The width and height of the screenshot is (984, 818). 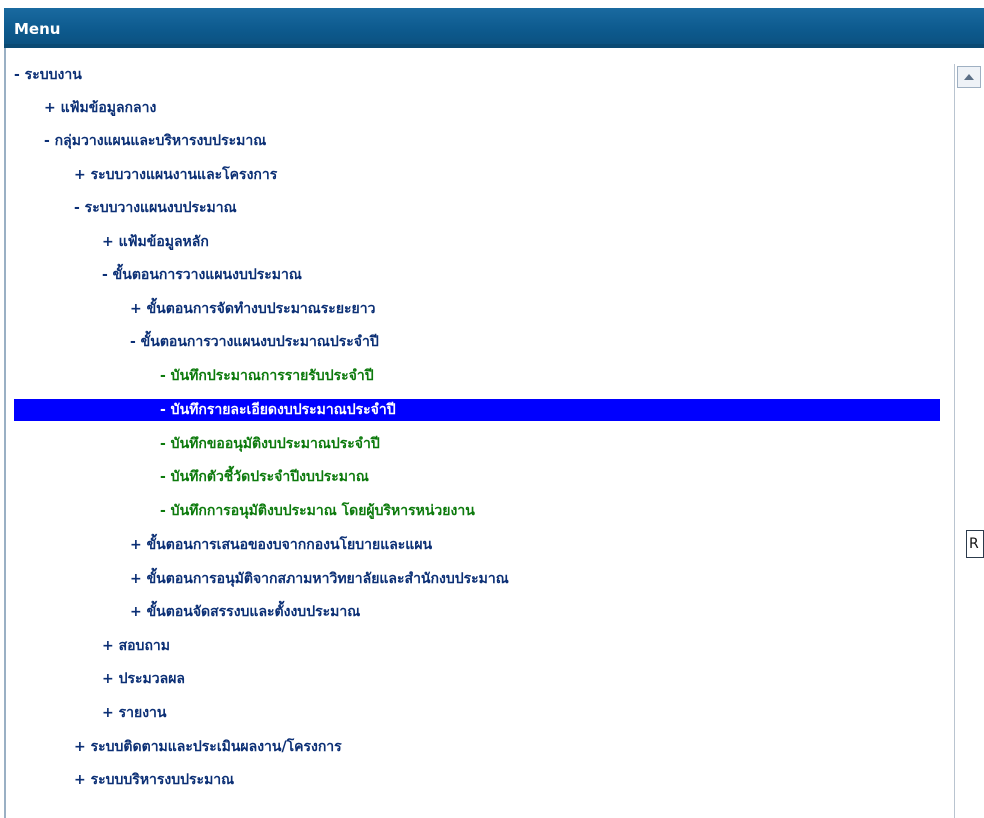 I want to click on tree-item-revenue-estimate: - บันทึกประมาณการรายรับประจำปี, so click(x=267, y=376).